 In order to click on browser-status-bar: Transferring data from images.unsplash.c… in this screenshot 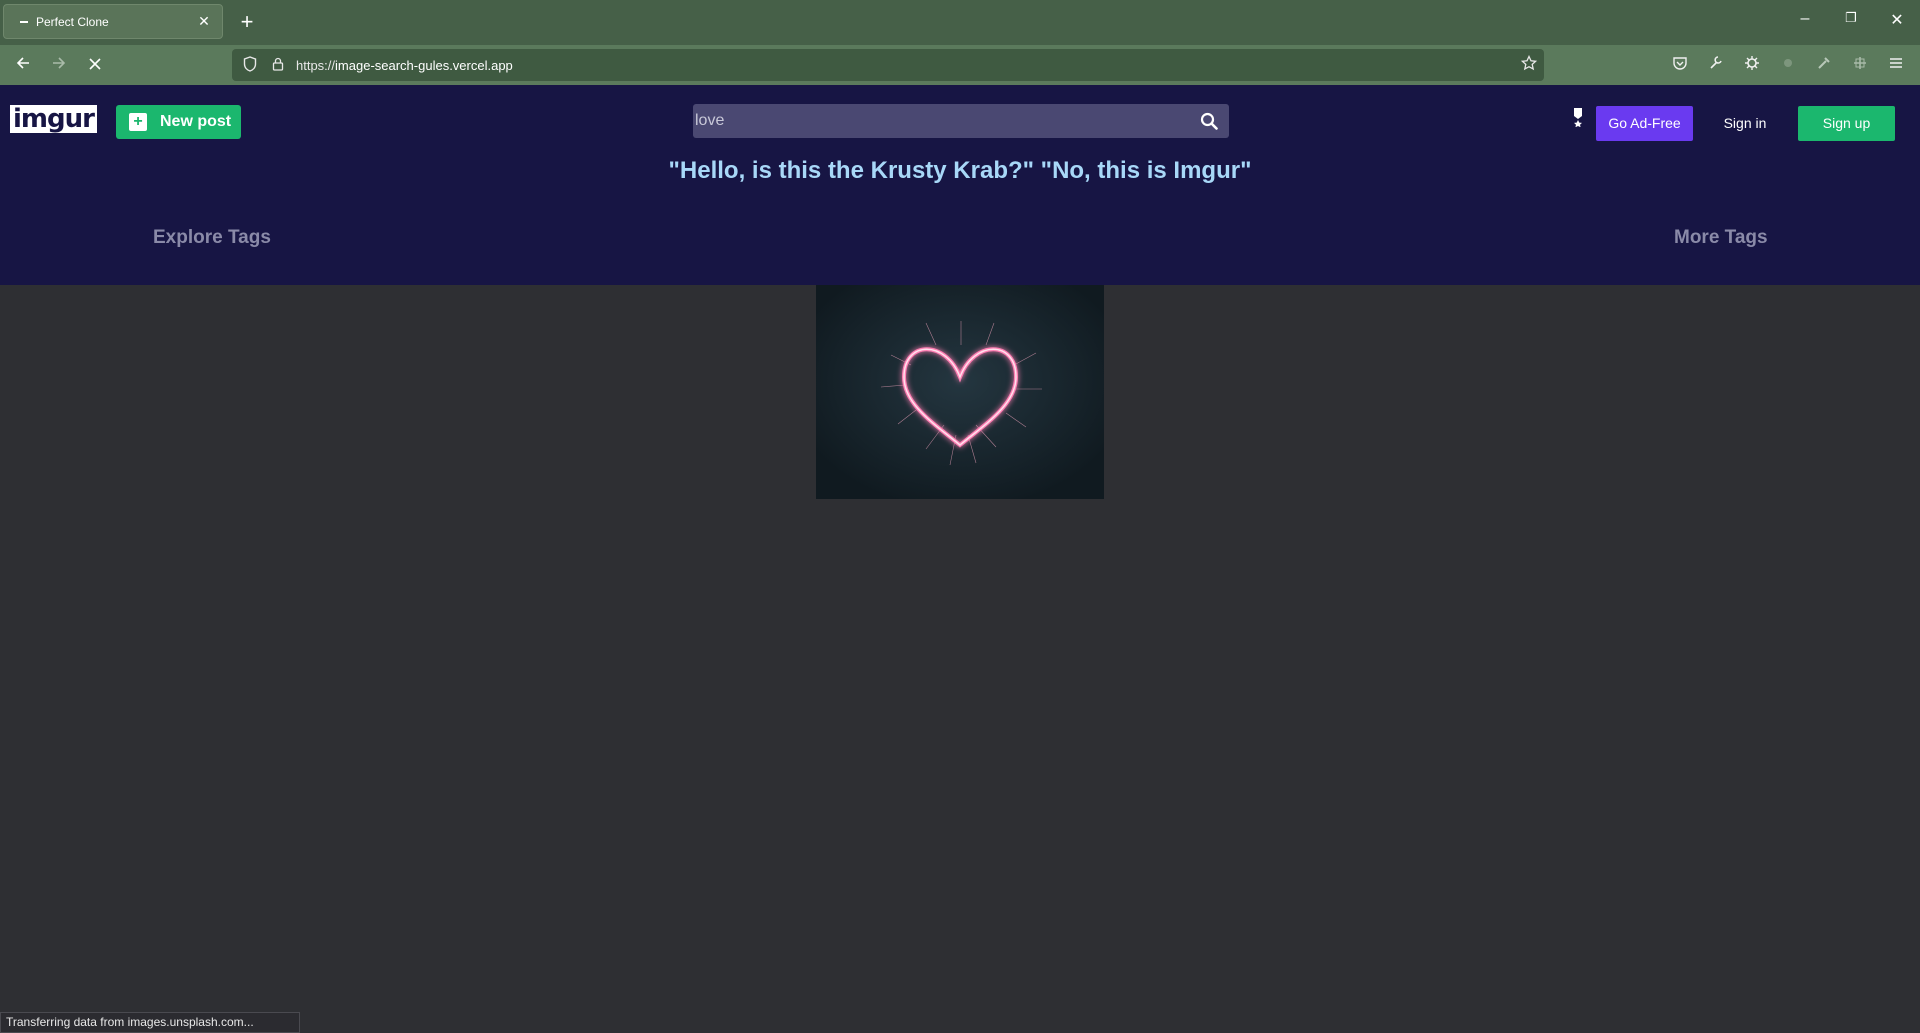, I will do `click(150, 1022)`.